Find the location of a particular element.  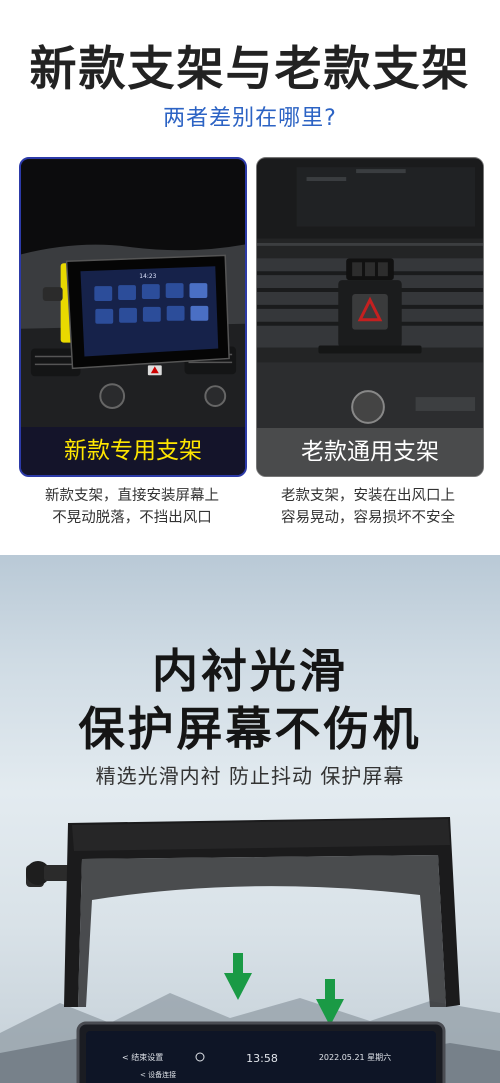

screen-device-label: < 设备连接 is located at coordinates (158, 1074).